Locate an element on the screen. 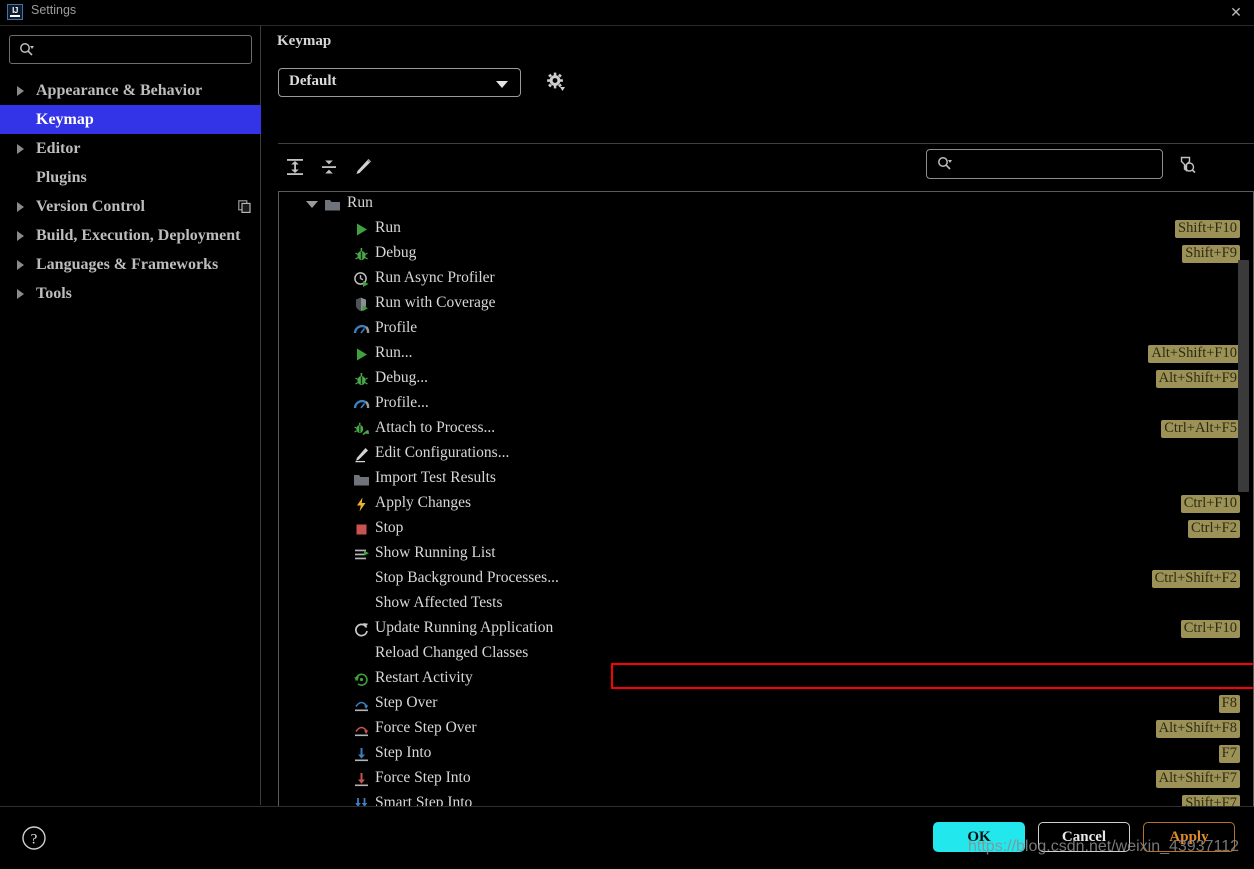 The image size is (1254, 869). shortcut-badge: Shift+F9 is located at coordinates (1211, 254).